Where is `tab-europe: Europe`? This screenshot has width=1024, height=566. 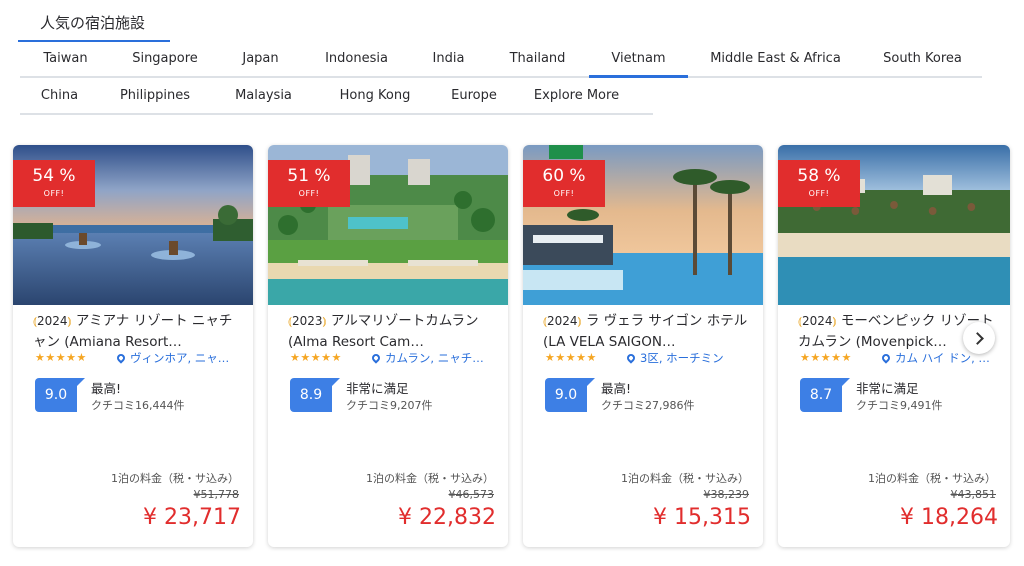 tab-europe: Europe is located at coordinates (474, 96).